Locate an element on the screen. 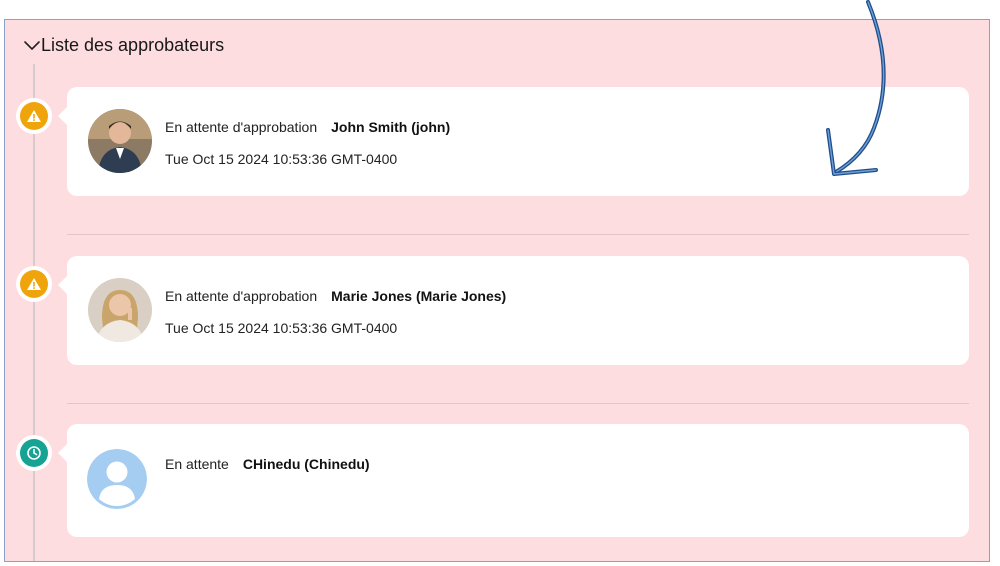  approver-name: CHinedu (Chinedu) is located at coordinates (306, 464).